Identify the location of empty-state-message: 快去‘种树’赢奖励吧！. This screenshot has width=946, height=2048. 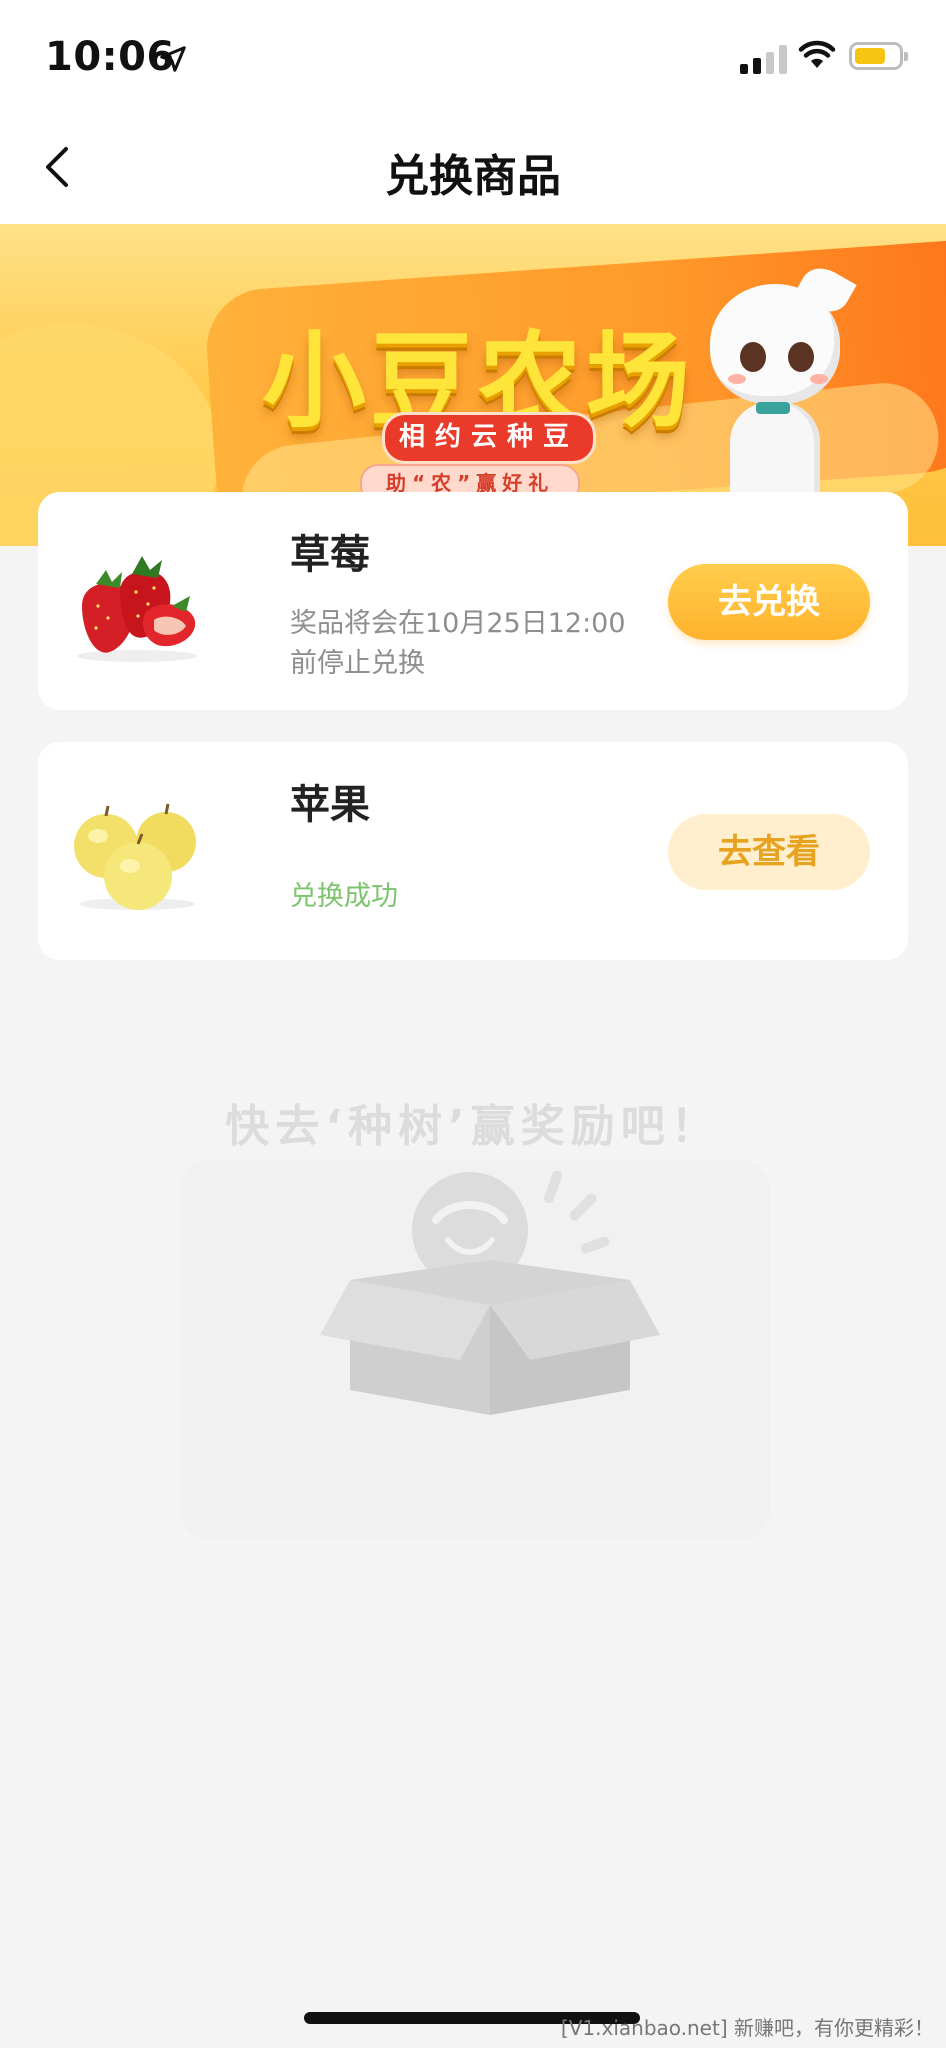
(473, 1126).